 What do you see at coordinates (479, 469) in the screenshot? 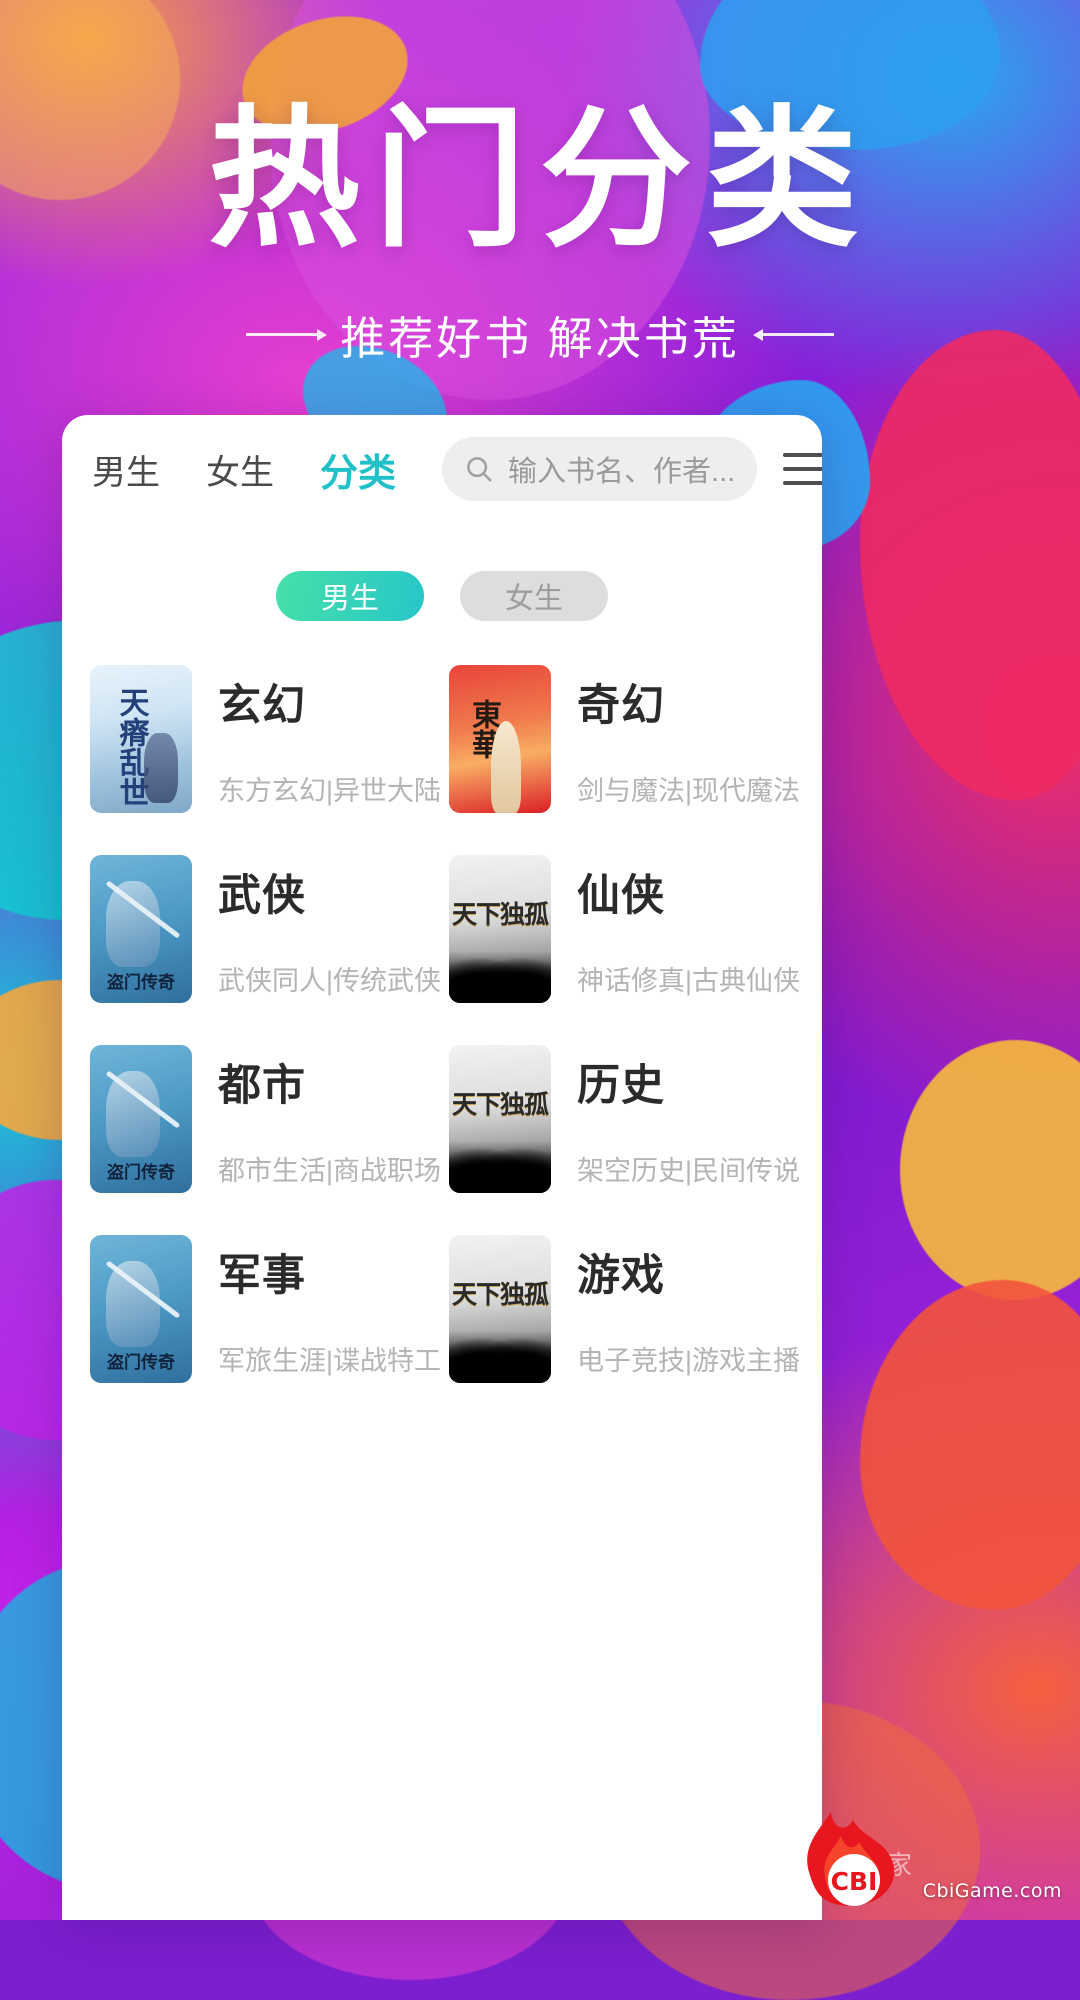
I see `search-icon` at bounding box center [479, 469].